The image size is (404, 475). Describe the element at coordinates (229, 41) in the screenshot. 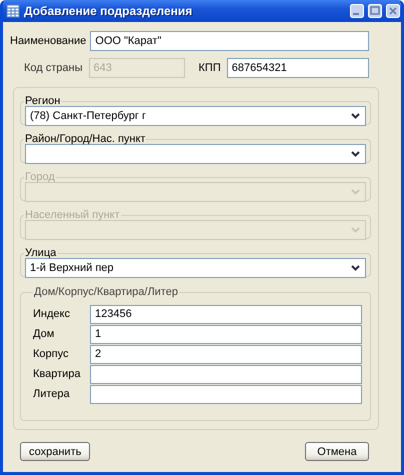

I see `input-field: ООО "Карат"` at that location.